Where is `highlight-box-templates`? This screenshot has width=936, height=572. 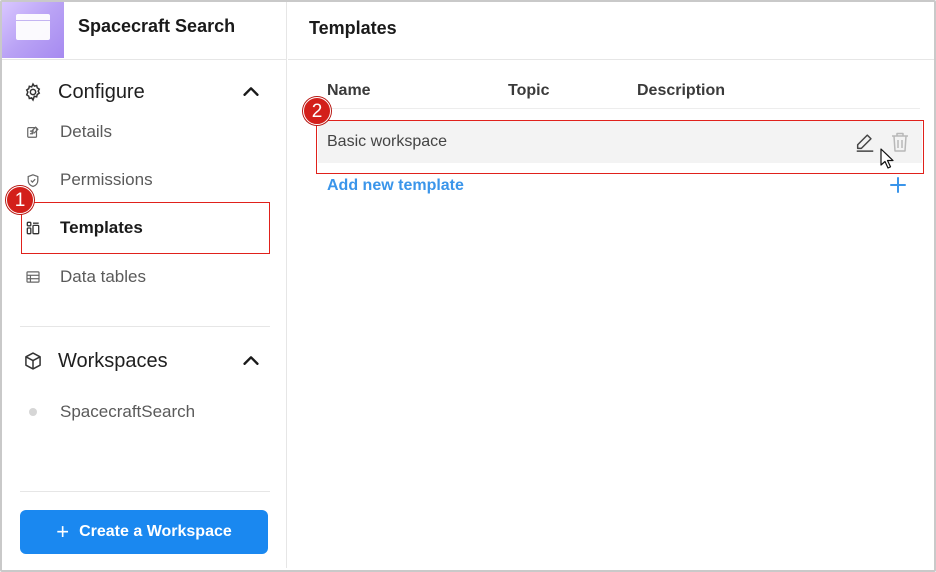
highlight-box-templates is located at coordinates (145, 228).